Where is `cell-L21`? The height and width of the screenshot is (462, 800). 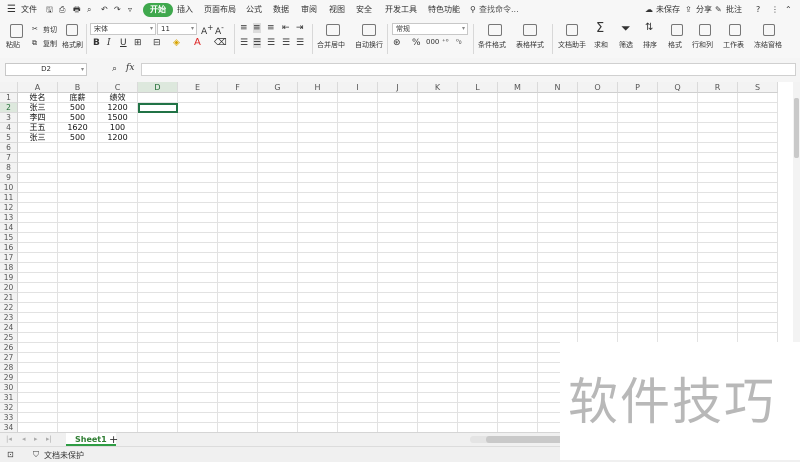 cell-L21 is located at coordinates (478, 298).